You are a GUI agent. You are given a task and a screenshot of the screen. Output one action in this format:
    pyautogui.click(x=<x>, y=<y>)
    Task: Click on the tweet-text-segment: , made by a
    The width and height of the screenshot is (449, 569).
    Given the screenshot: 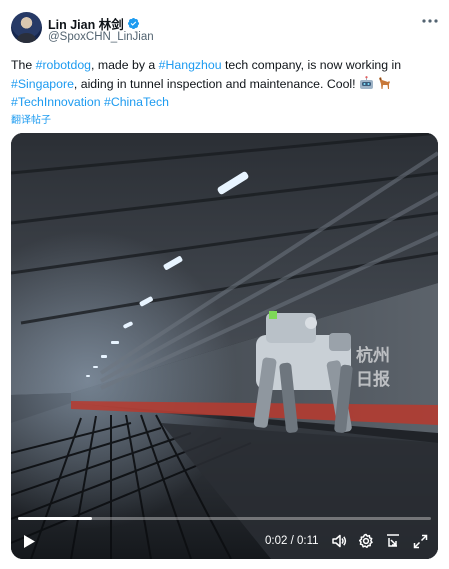 What is the action you would take?
    pyautogui.click(x=125, y=65)
    